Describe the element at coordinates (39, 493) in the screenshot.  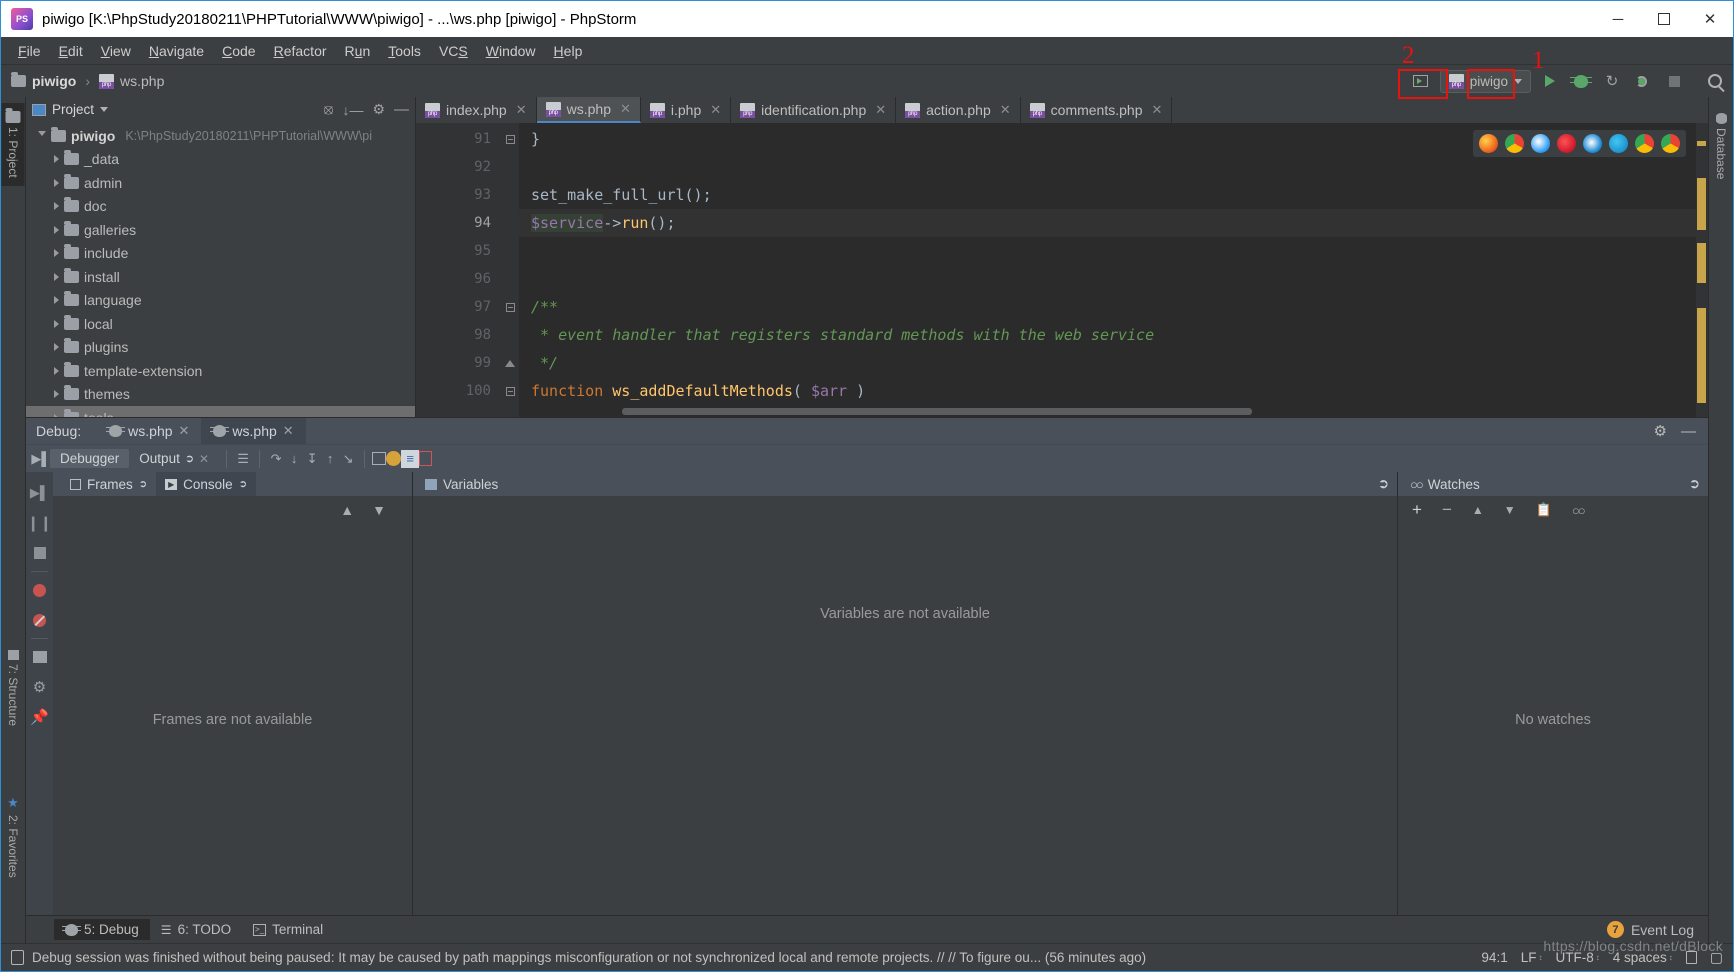
I see `resume-program-button: ▶▌` at that location.